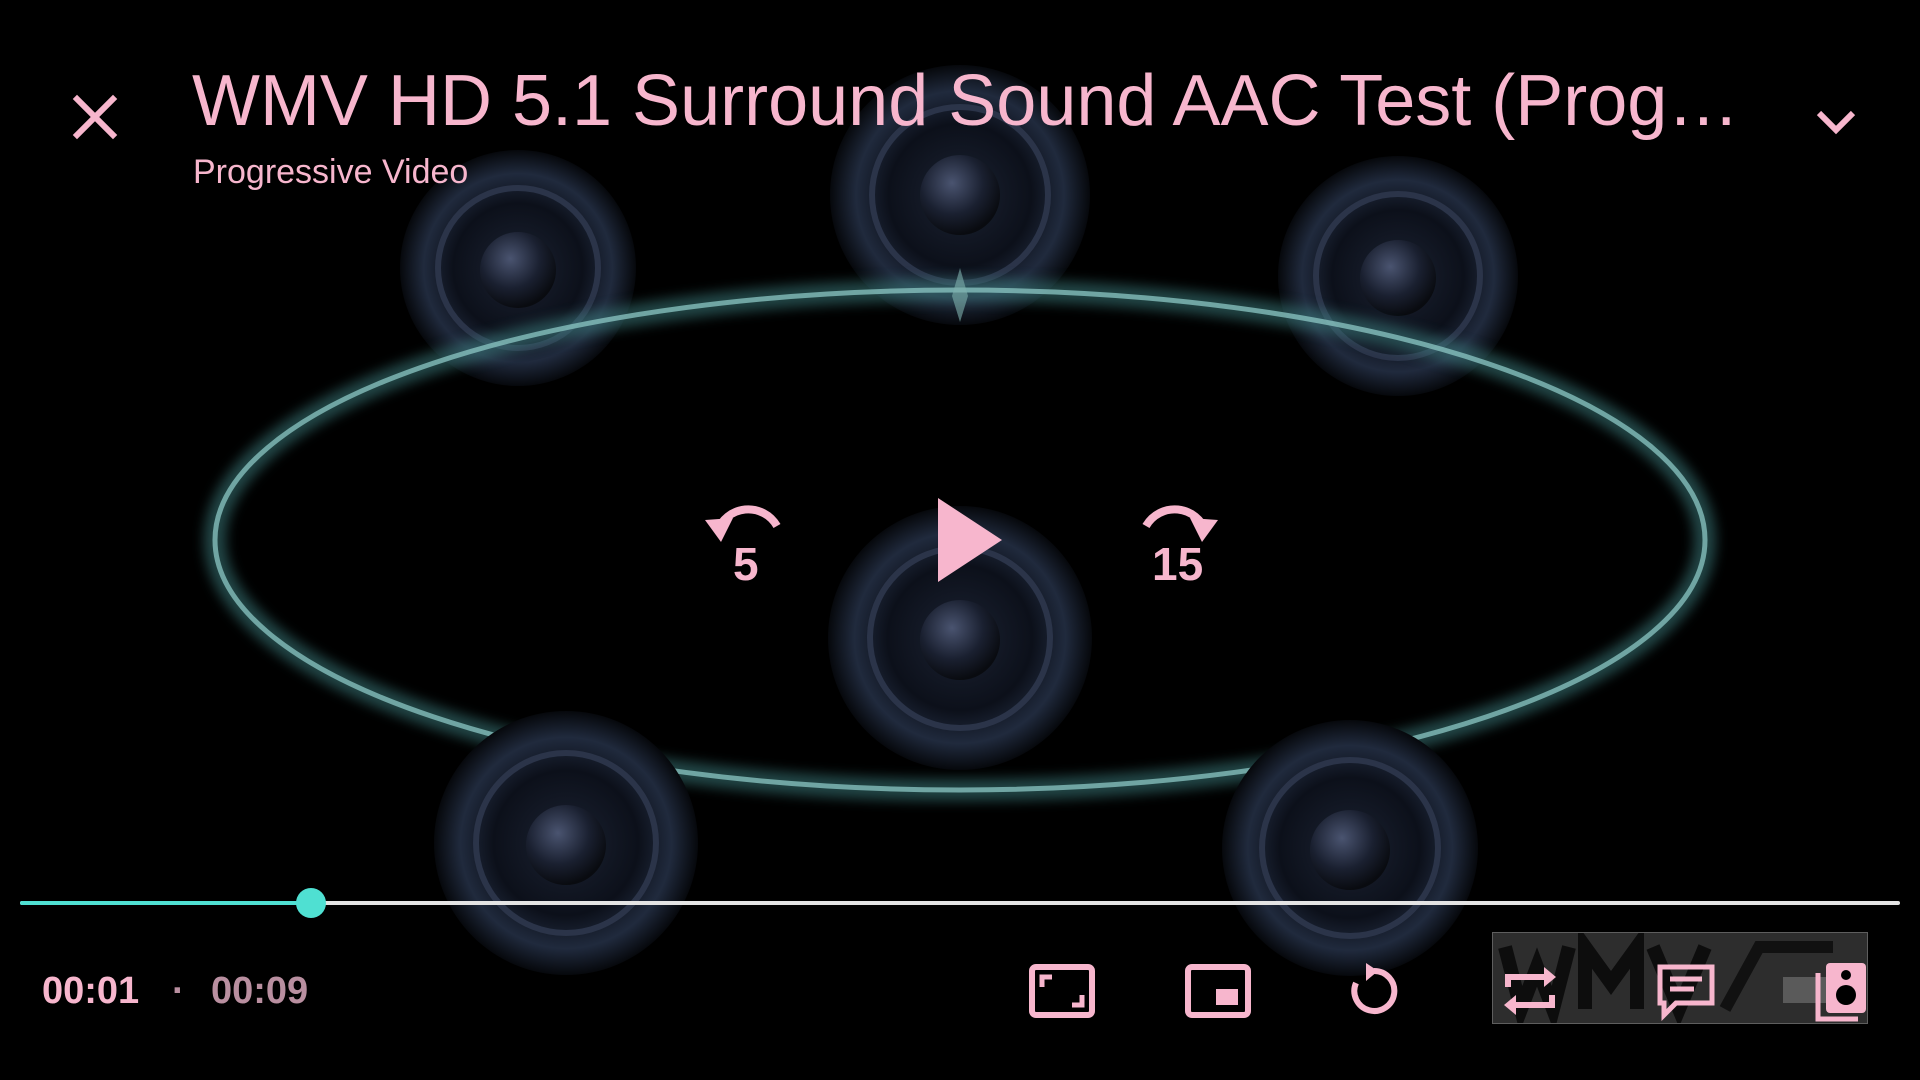 This screenshot has height=1080, width=1920. Describe the element at coordinates (1177, 564) in the screenshot. I see `forward-seconds-label: 15` at that location.